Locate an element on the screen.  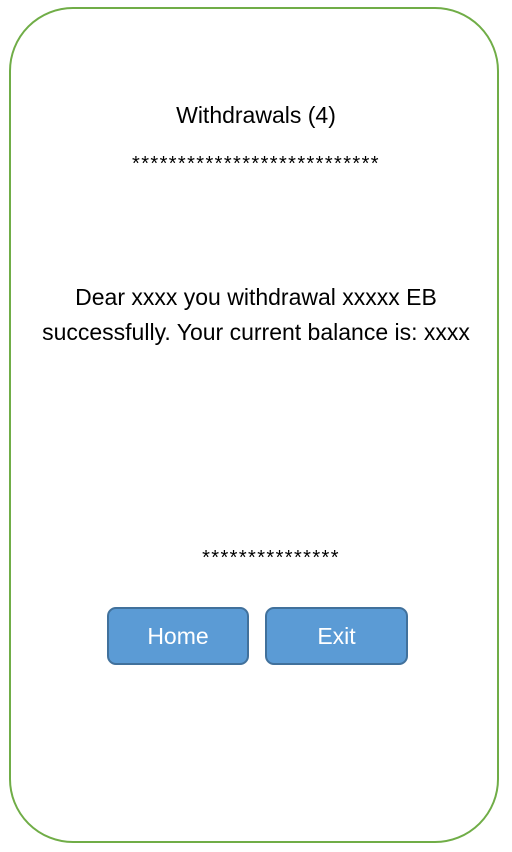
home-button: Home is located at coordinates (178, 636).